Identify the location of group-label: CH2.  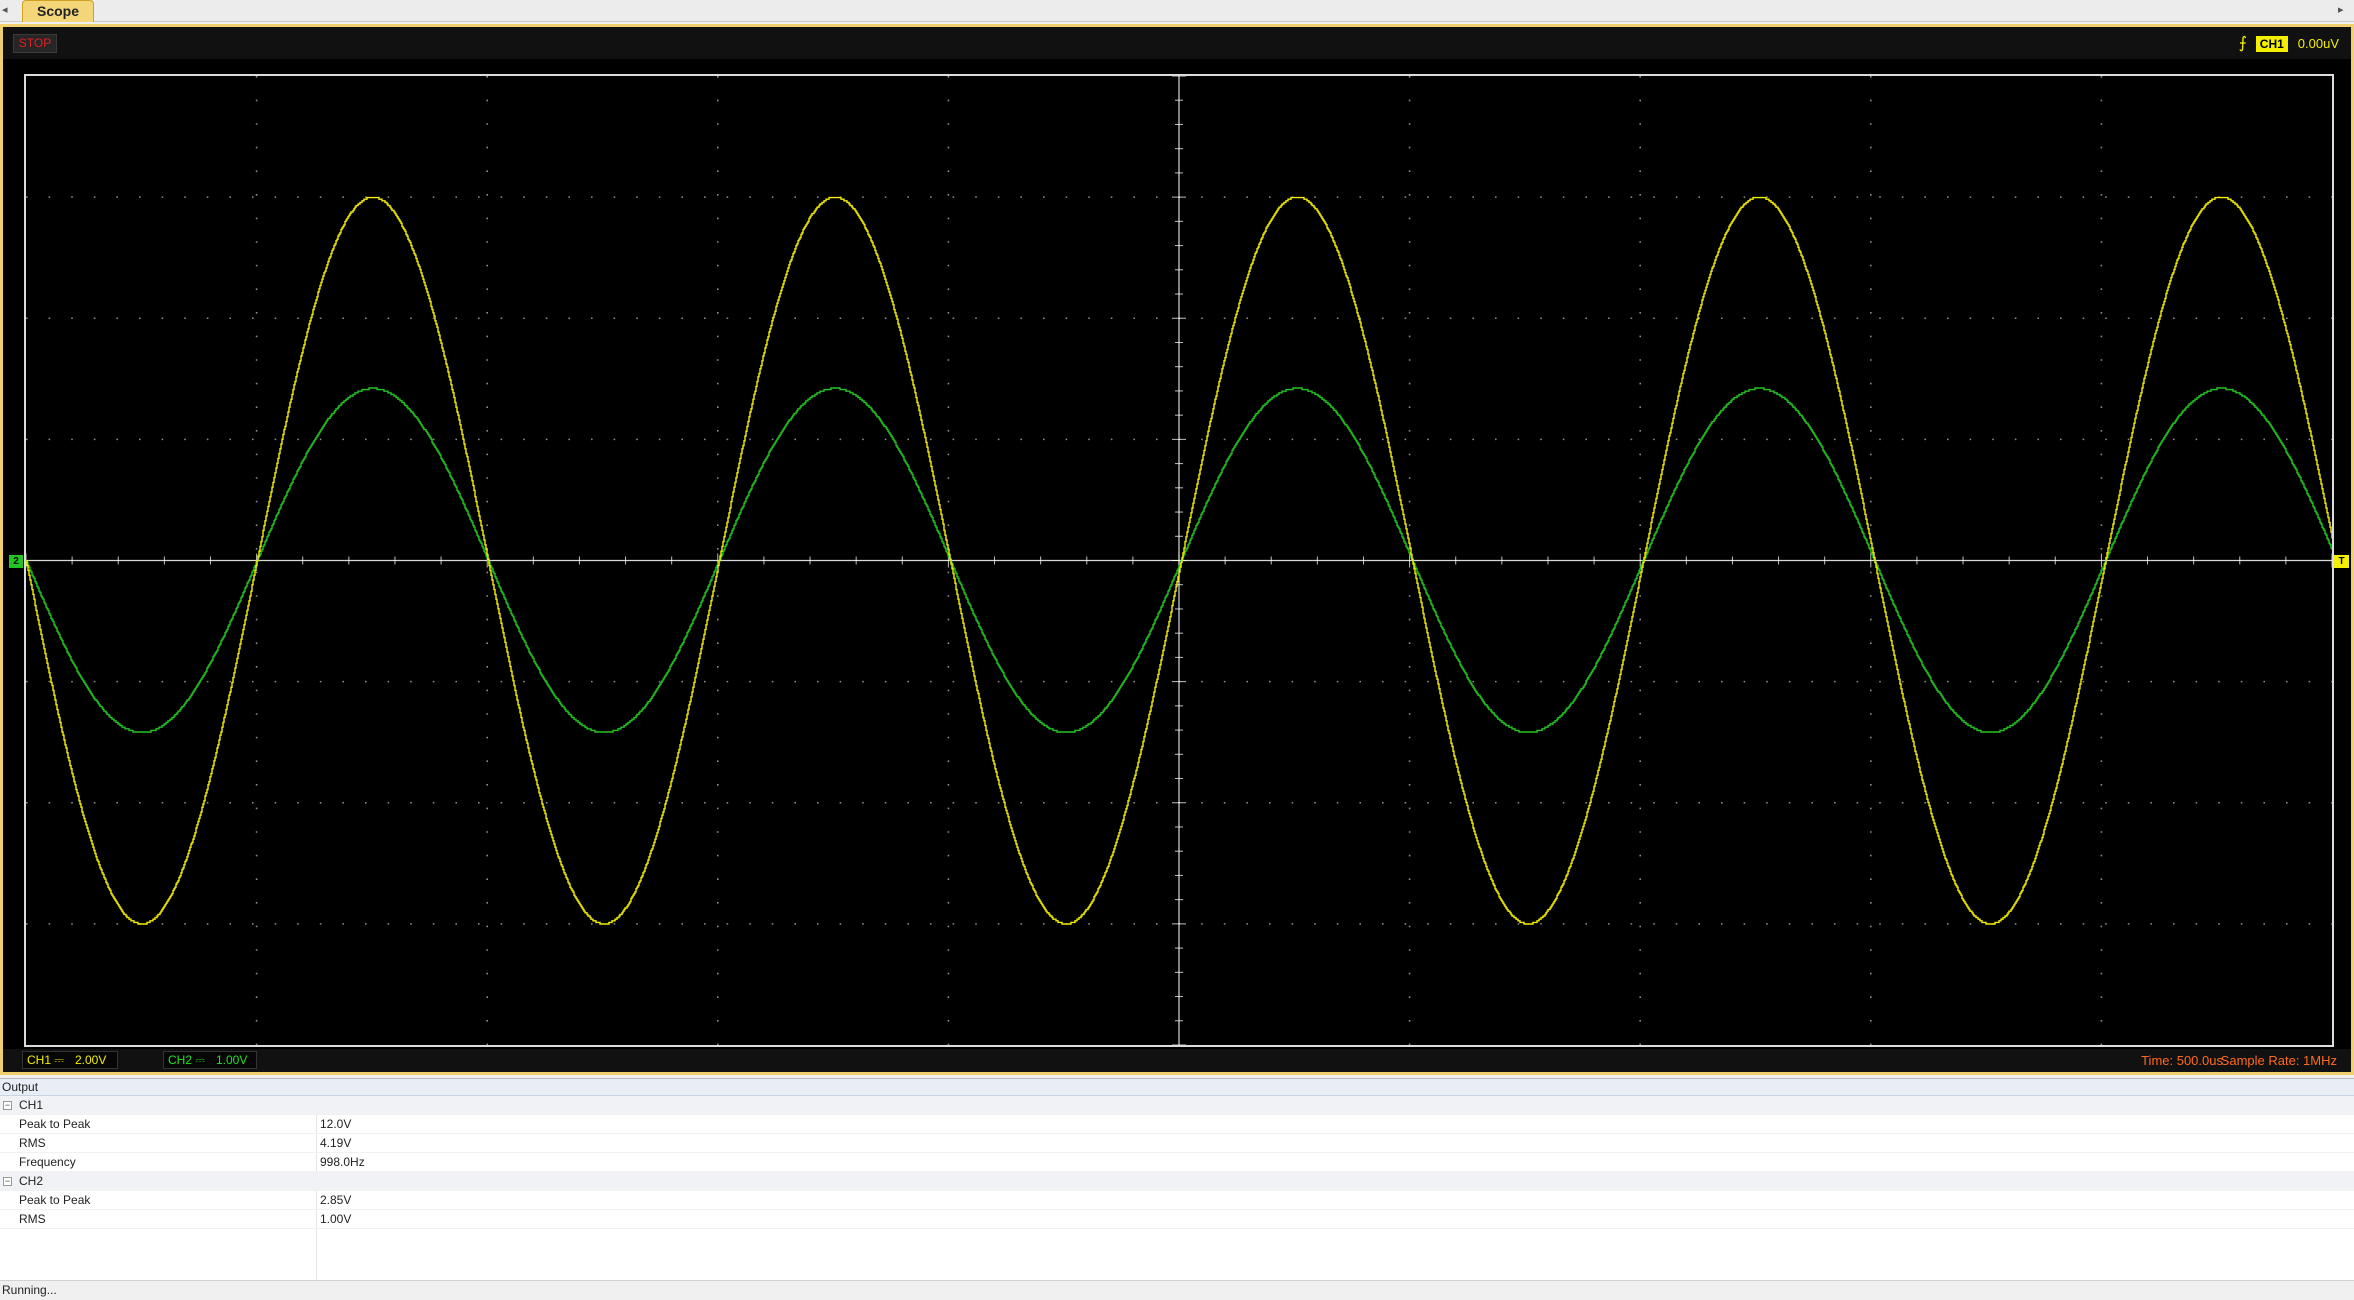
(31, 1181).